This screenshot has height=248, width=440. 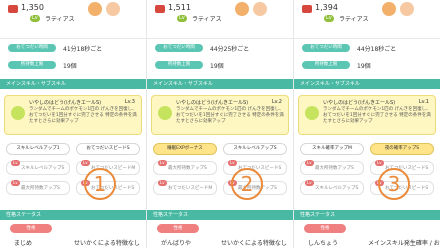 I want to click on stat-row: おてつだい時間 44分18秒ごと, so click(x=367, y=49).